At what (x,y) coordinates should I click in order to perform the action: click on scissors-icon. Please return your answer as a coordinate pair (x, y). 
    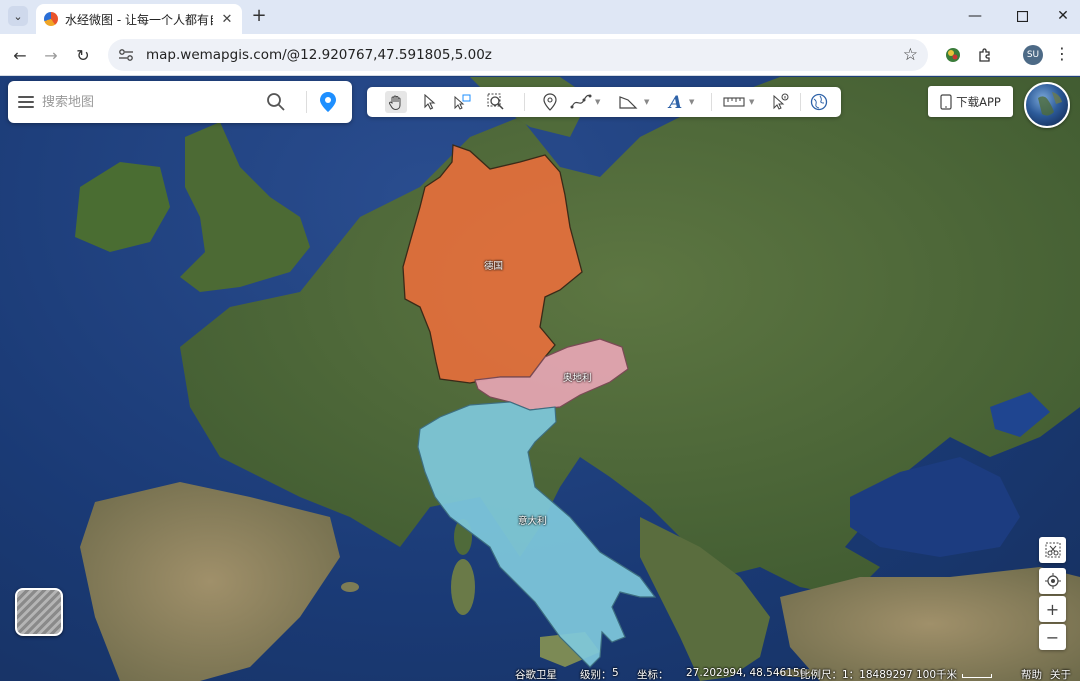
    Looking at the image, I should click on (1052, 550).